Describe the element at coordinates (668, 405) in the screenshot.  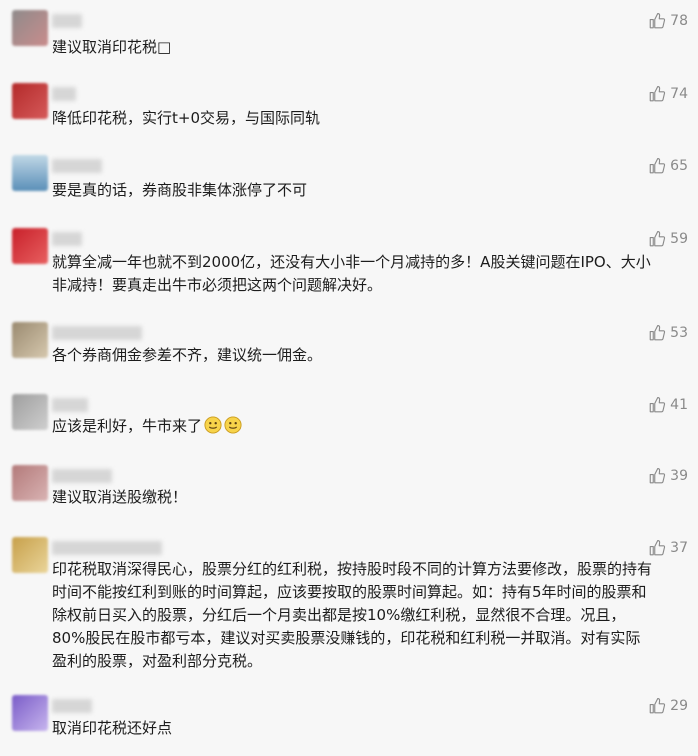
I see `like-button: 41` at that location.